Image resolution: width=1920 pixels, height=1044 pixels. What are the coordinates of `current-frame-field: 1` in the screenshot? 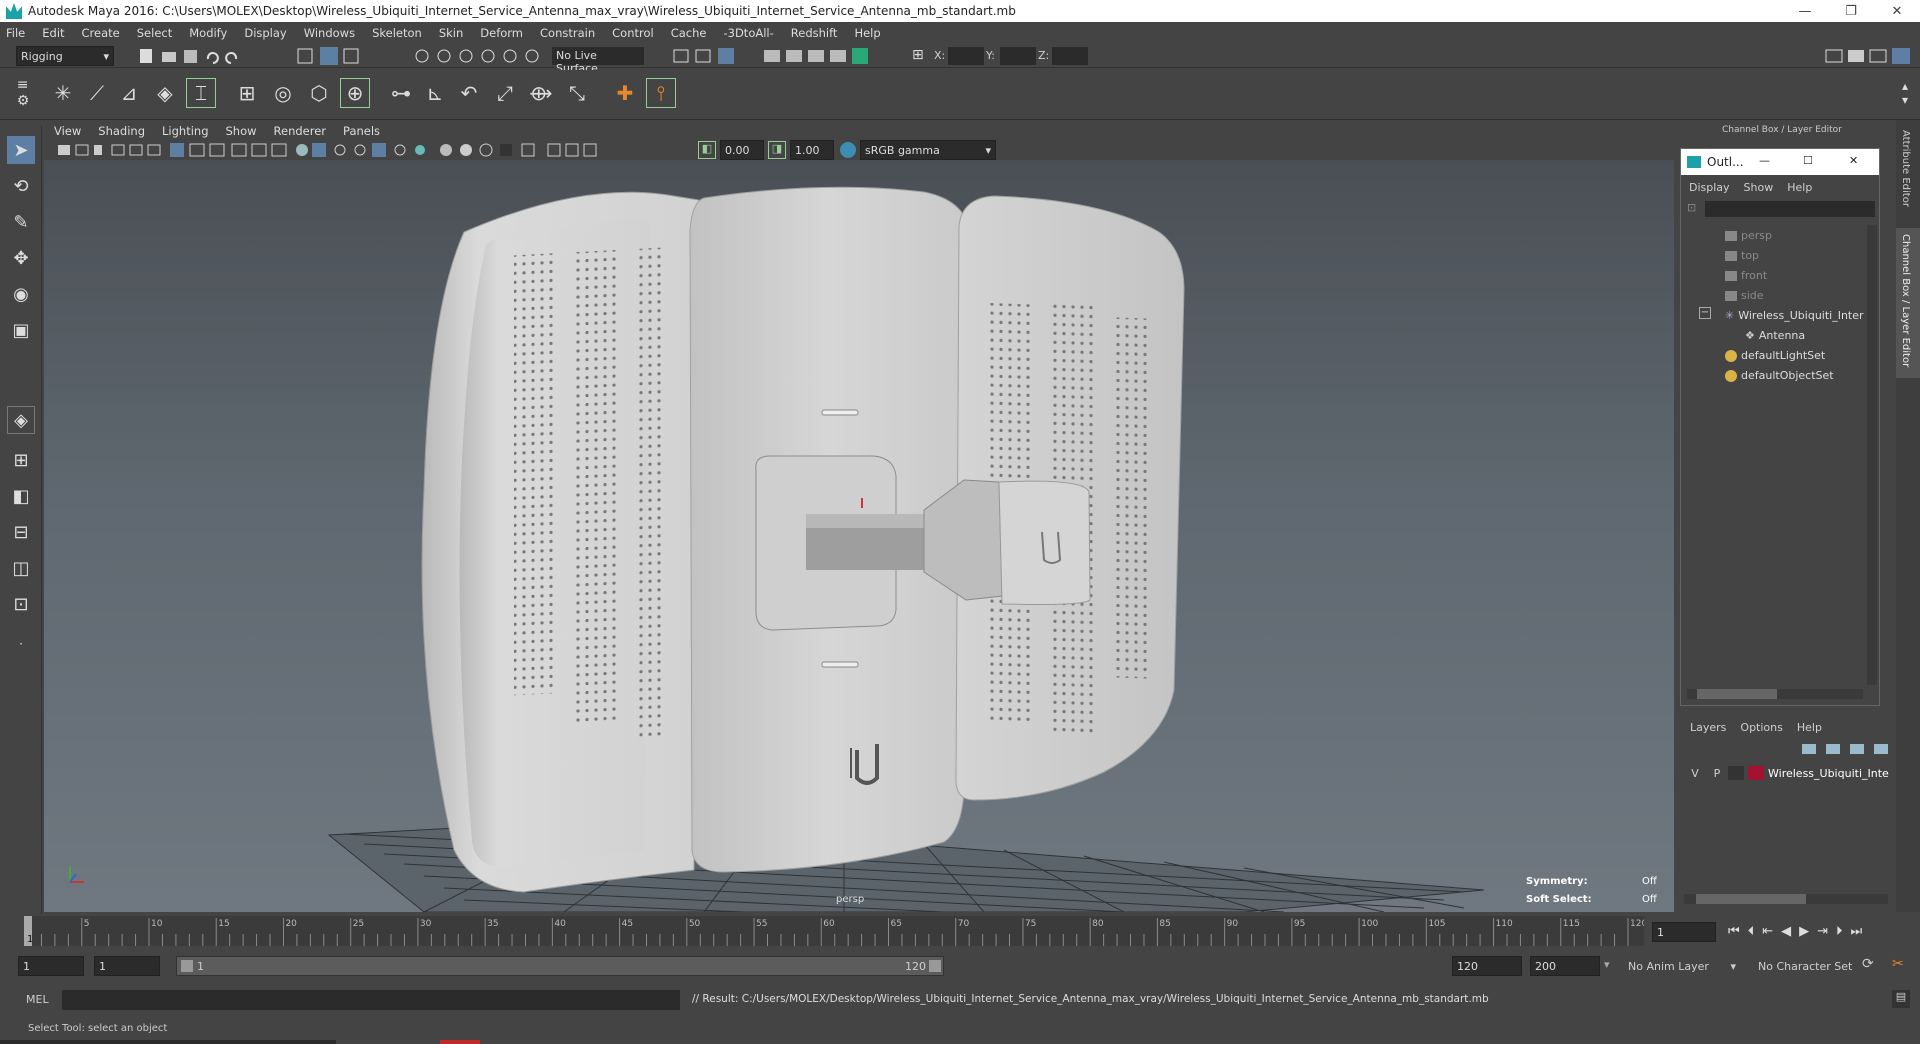 It's located at (1684, 932).